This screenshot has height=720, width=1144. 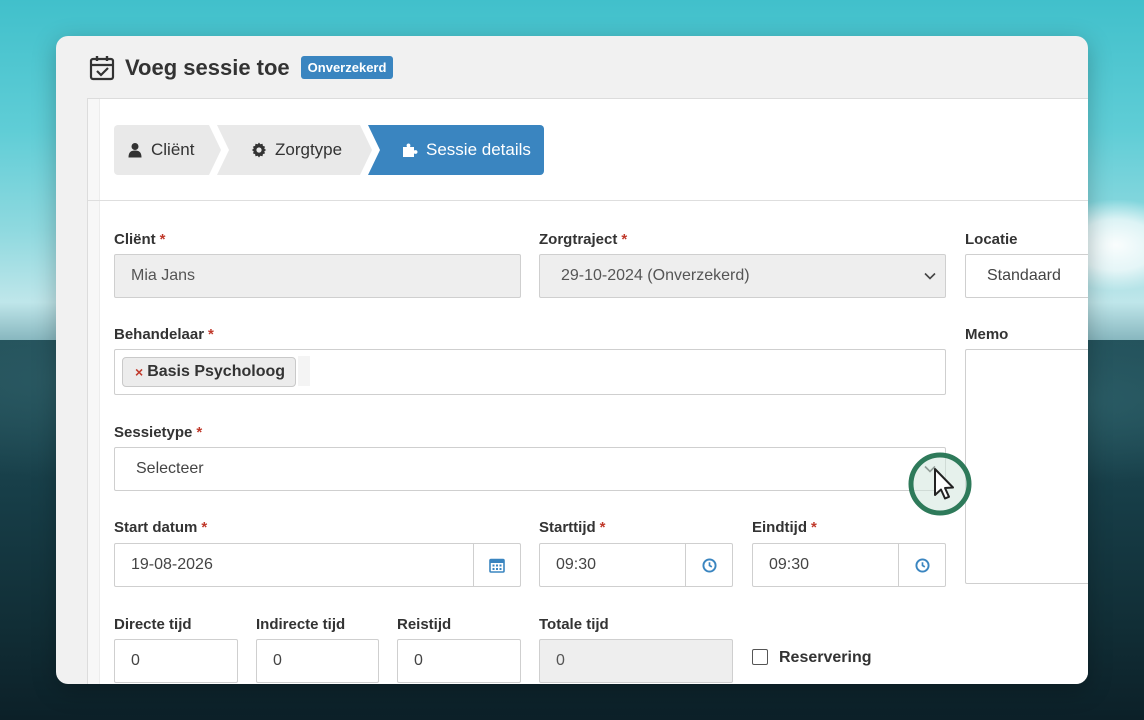 I want to click on behandelaar-tag: × Basis Psycholoog, so click(x=209, y=372).